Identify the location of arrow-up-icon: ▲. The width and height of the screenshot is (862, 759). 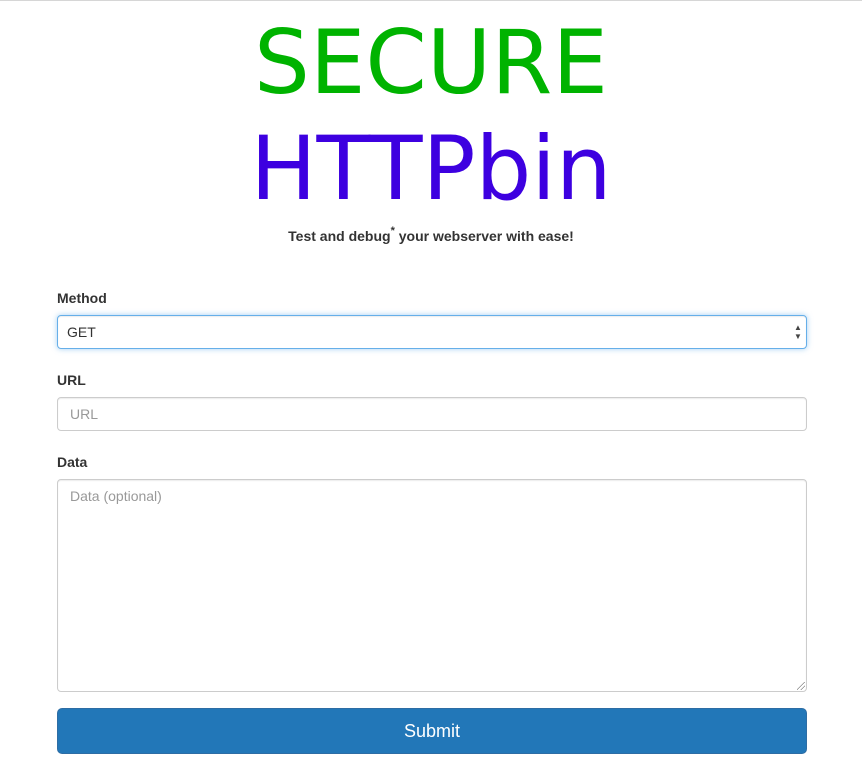
(798, 327).